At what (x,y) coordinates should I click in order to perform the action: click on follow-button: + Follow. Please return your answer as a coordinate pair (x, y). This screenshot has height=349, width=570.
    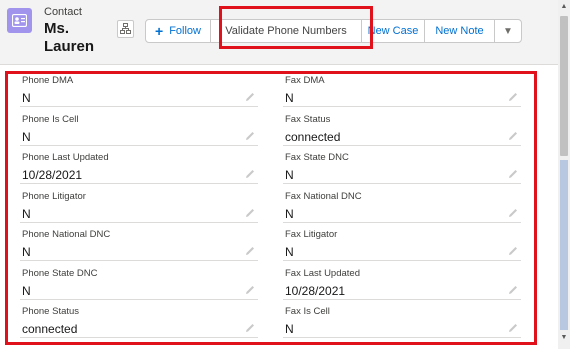
    Looking at the image, I should click on (178, 31).